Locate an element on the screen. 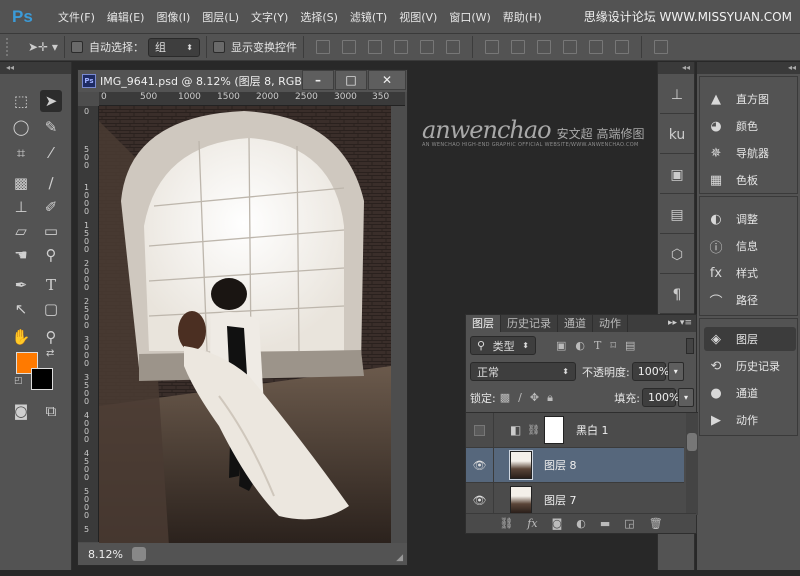 The height and width of the screenshot is (576, 800). history-brush-tool-icon: ✐ is located at coordinates (51, 207).